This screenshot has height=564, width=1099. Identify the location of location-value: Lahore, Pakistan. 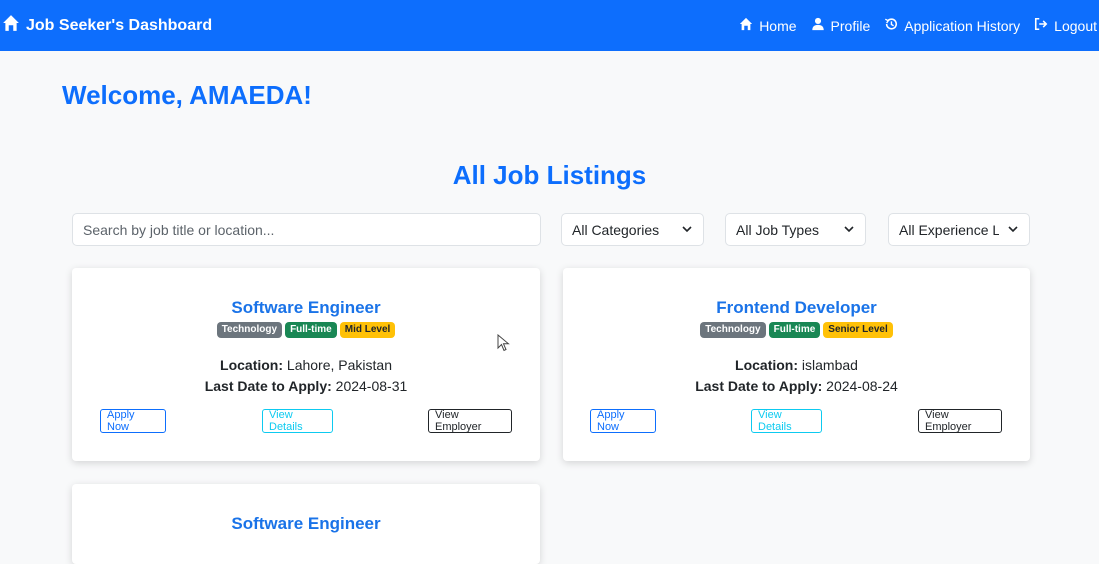
(339, 365).